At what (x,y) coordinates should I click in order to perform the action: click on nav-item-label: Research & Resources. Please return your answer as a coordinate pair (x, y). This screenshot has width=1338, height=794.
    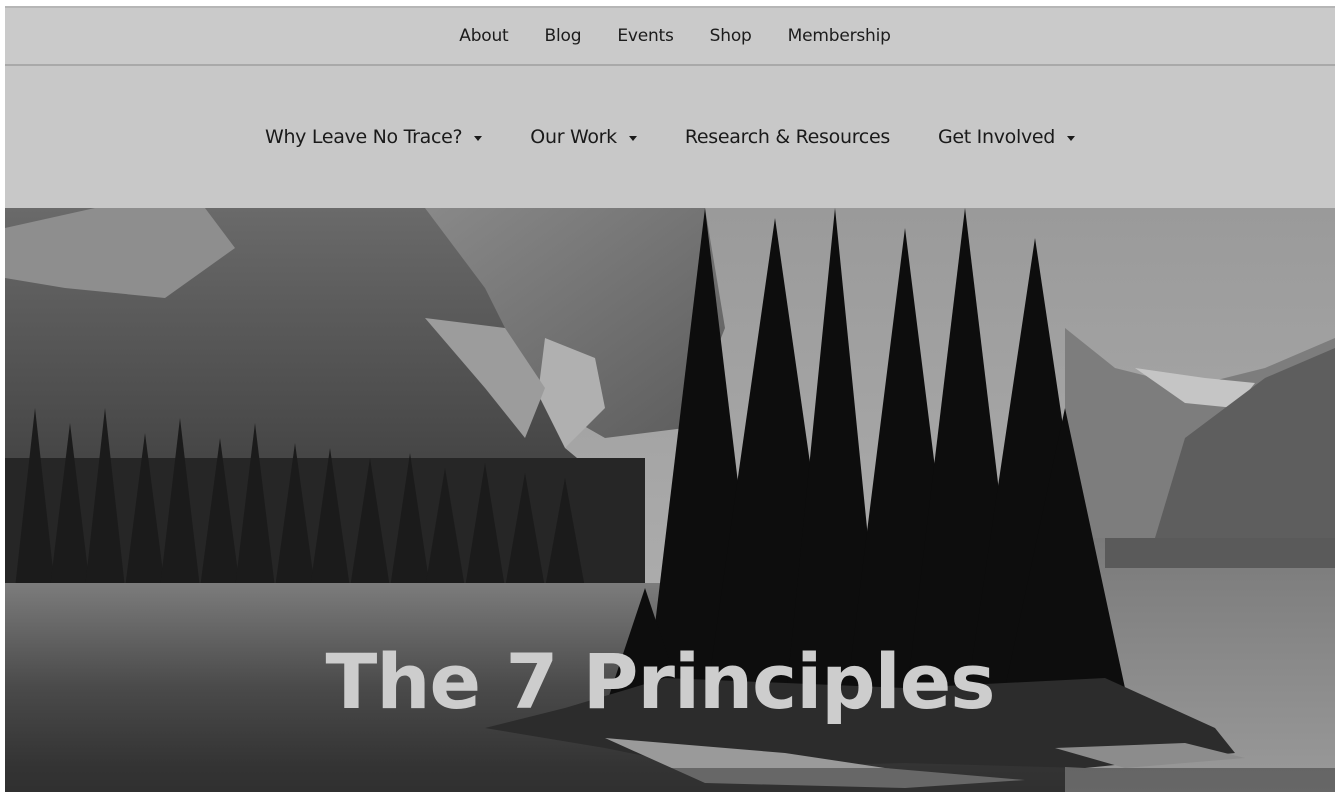
    Looking at the image, I should click on (787, 137).